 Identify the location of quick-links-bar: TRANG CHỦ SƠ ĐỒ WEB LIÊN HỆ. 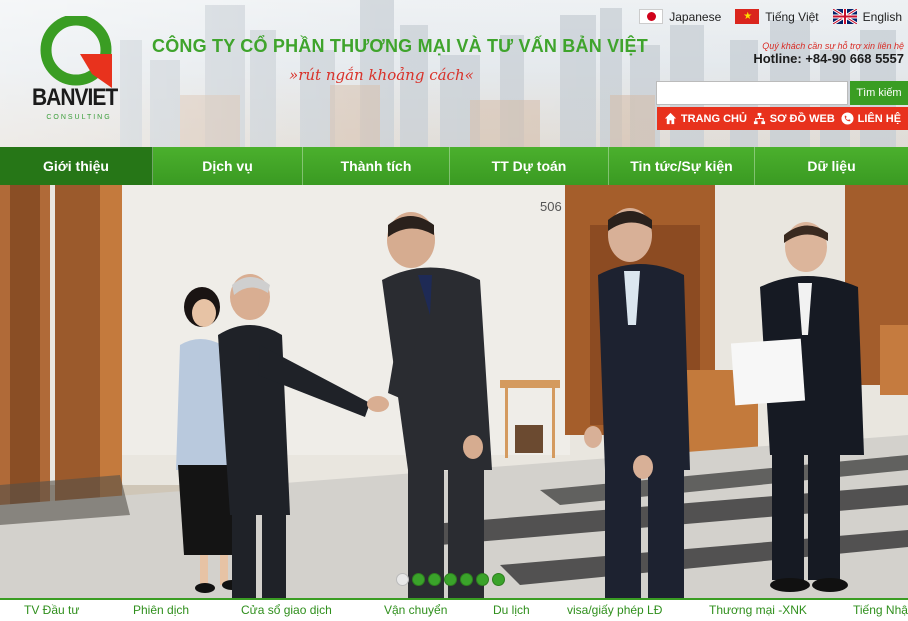
(782, 118).